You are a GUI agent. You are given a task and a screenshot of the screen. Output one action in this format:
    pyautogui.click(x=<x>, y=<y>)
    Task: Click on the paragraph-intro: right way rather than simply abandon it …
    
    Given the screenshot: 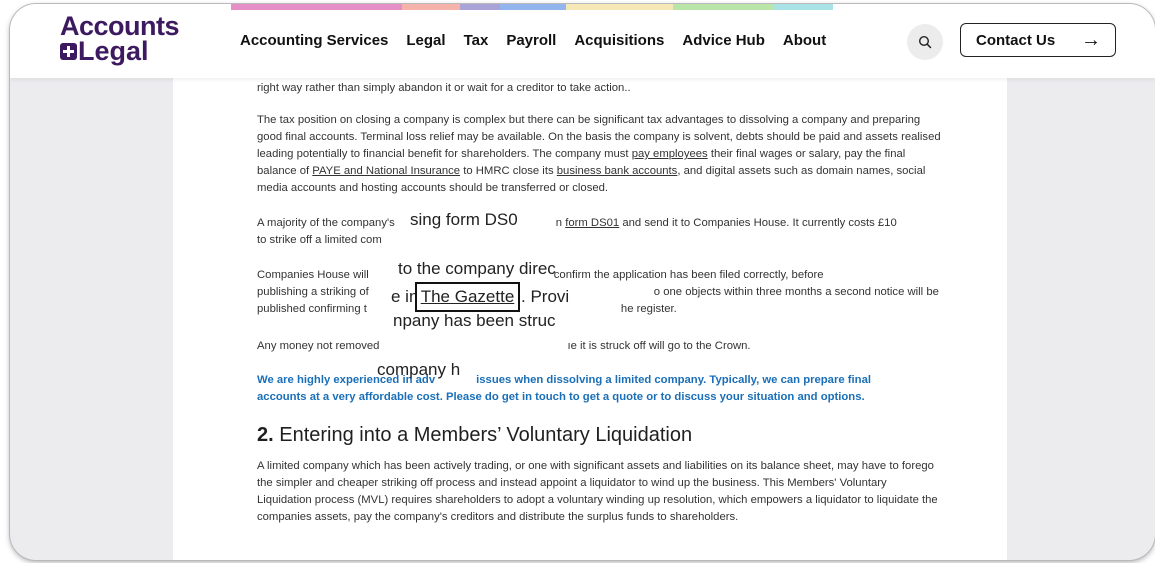 What is the action you would take?
    pyautogui.click(x=444, y=88)
    